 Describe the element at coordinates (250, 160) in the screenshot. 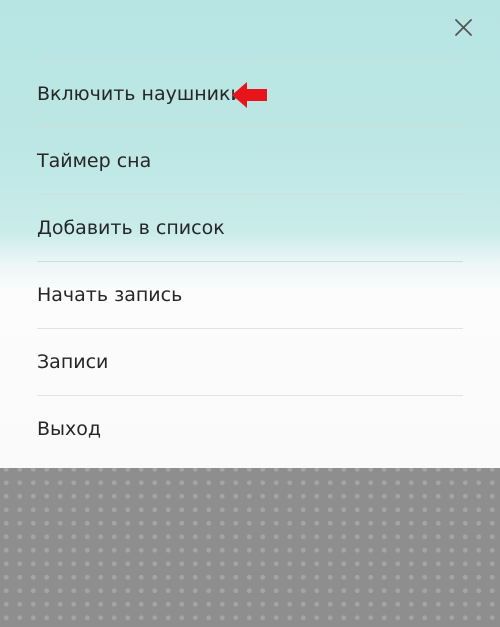

I see `menu-item-sleep-timer: Таймер сна` at that location.